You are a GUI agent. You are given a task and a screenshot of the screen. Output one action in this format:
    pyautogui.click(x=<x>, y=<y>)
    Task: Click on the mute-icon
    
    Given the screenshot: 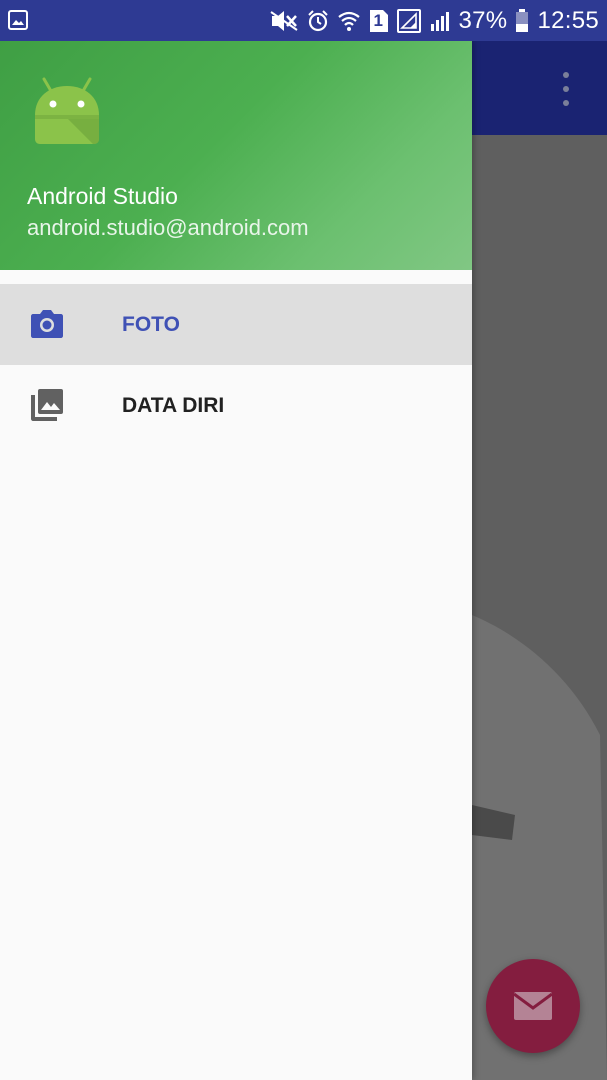 What is the action you would take?
    pyautogui.click(x=283, y=20)
    